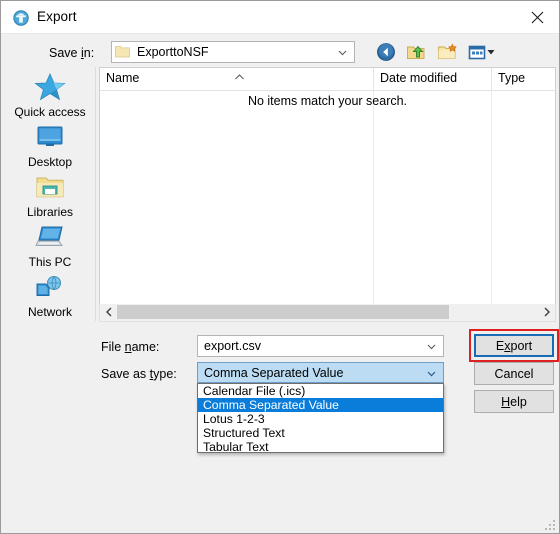 The width and height of the screenshot is (560, 534). Describe the element at coordinates (50, 237) in the screenshot. I see `this-pc-laptop-icon` at that location.